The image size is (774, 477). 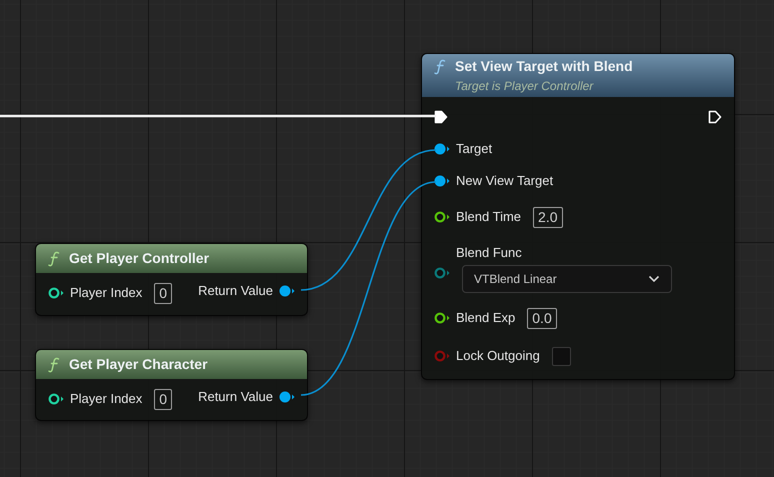 What do you see at coordinates (567, 278) in the screenshot?
I see `dropdown: VTBlend Linear` at bounding box center [567, 278].